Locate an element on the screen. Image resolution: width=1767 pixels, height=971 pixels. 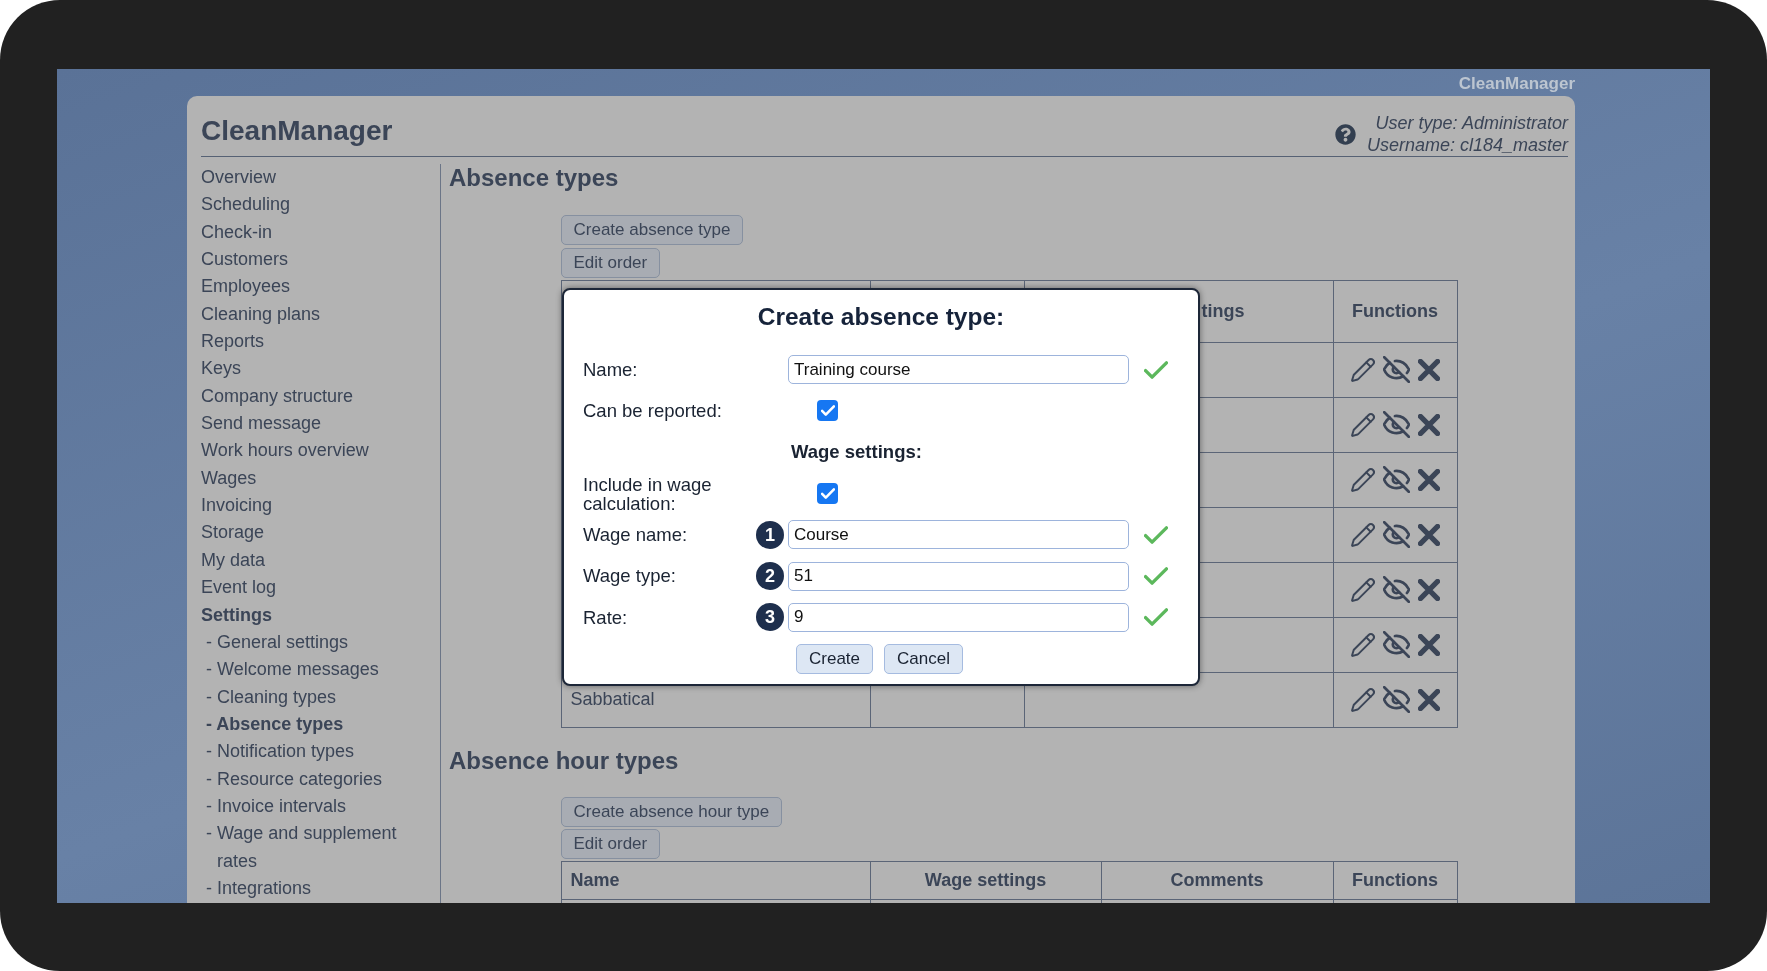
user-type-text: User type: Administrator is located at coordinates (1471, 123).